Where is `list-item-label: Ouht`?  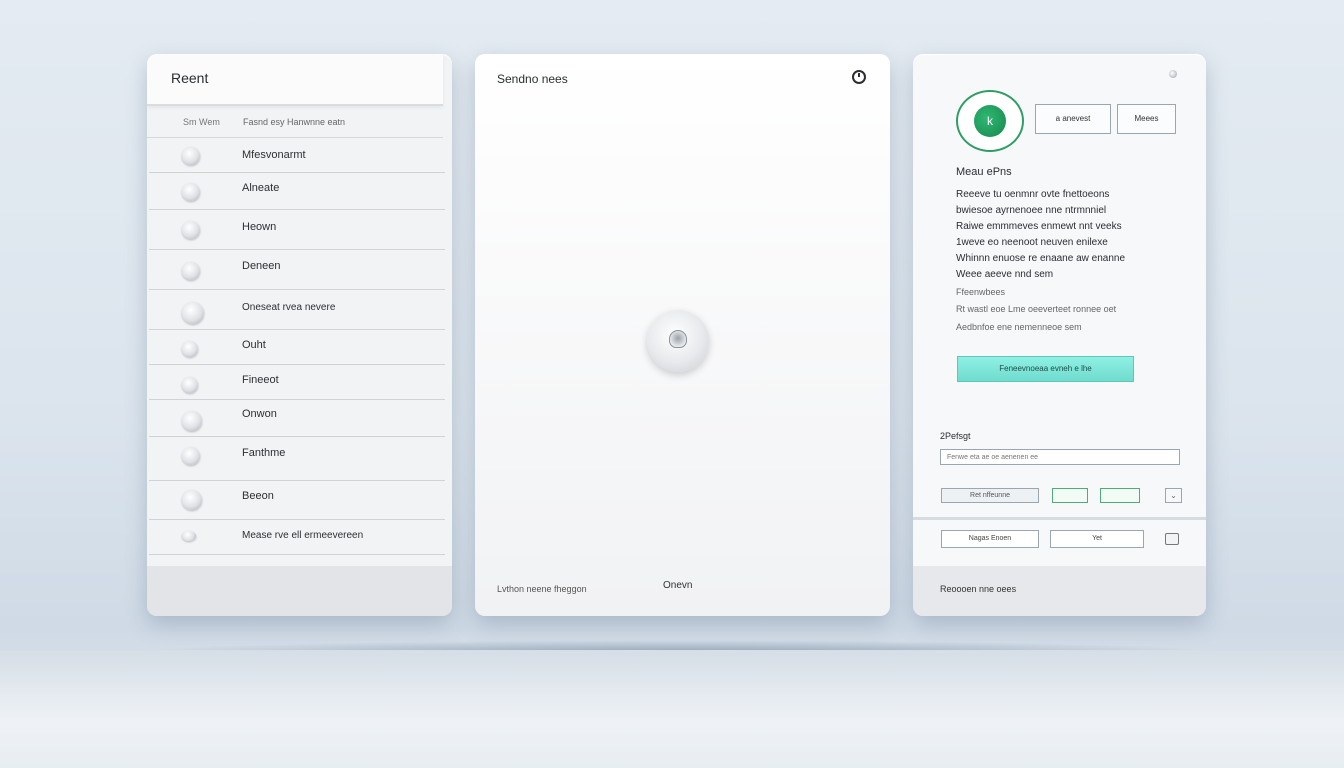 list-item-label: Ouht is located at coordinates (254, 345).